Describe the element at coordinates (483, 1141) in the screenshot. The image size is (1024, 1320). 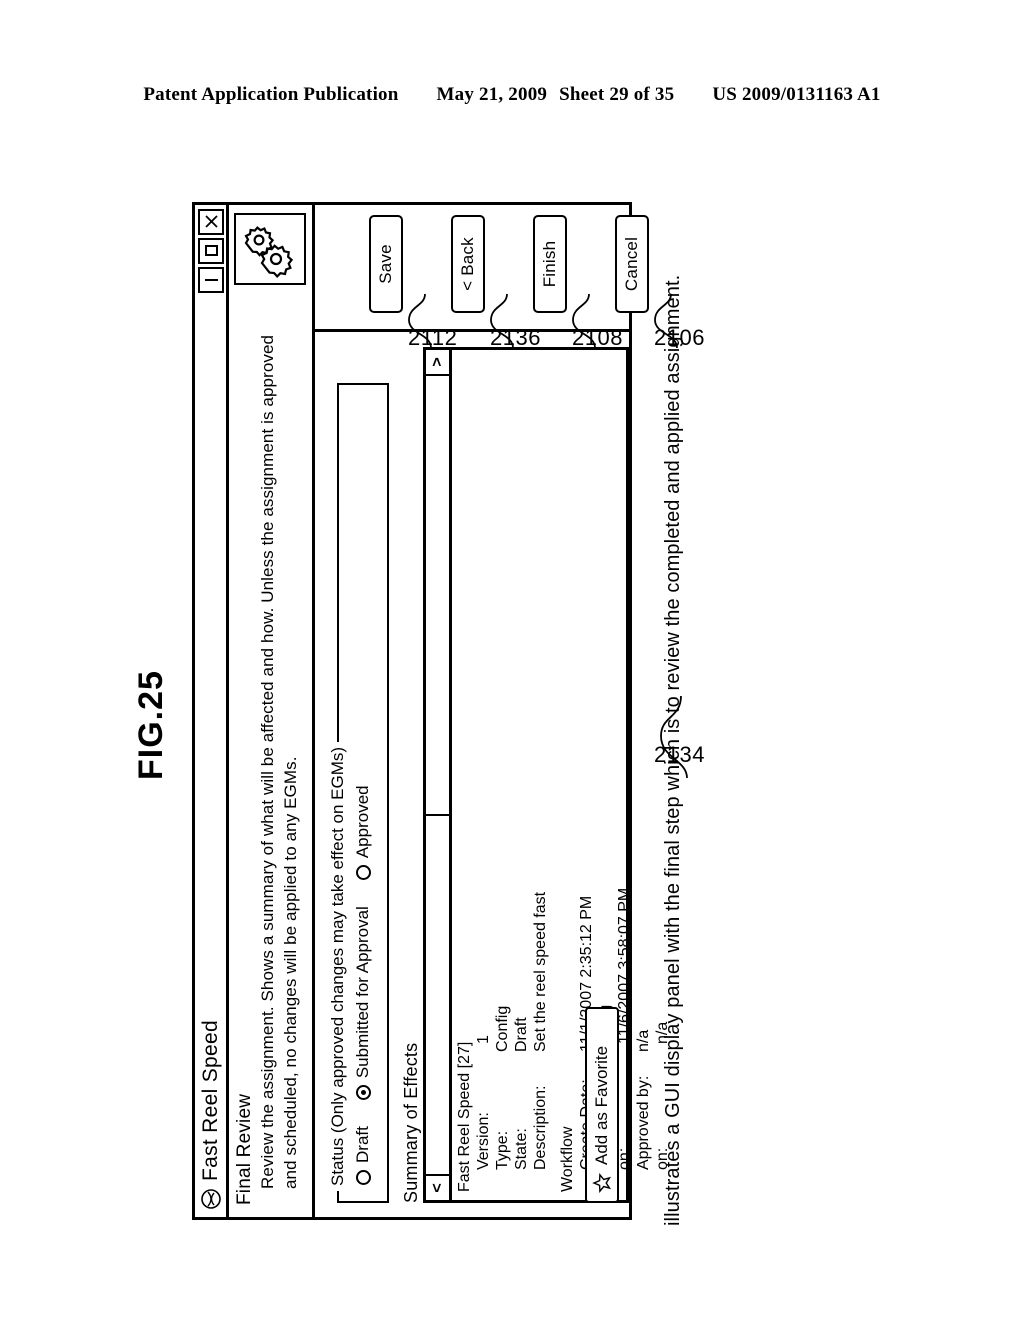
I see `field-version-key: Version:` at that location.